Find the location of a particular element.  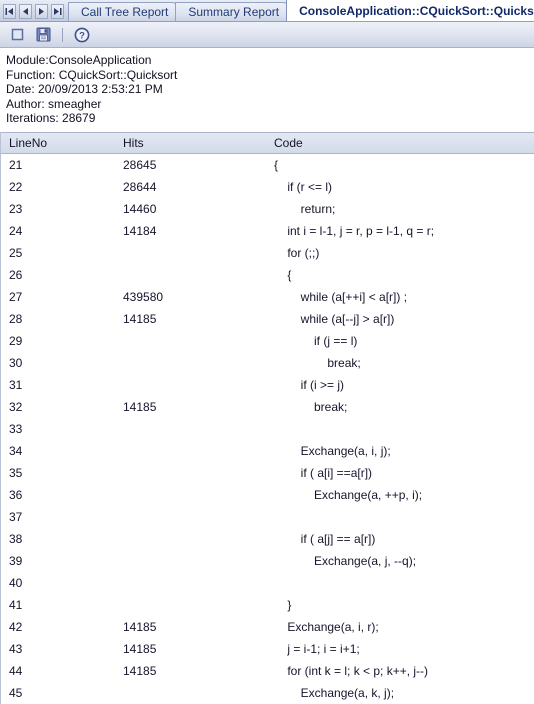

cell-code: Exchange(a, j, --q); is located at coordinates (345, 560).